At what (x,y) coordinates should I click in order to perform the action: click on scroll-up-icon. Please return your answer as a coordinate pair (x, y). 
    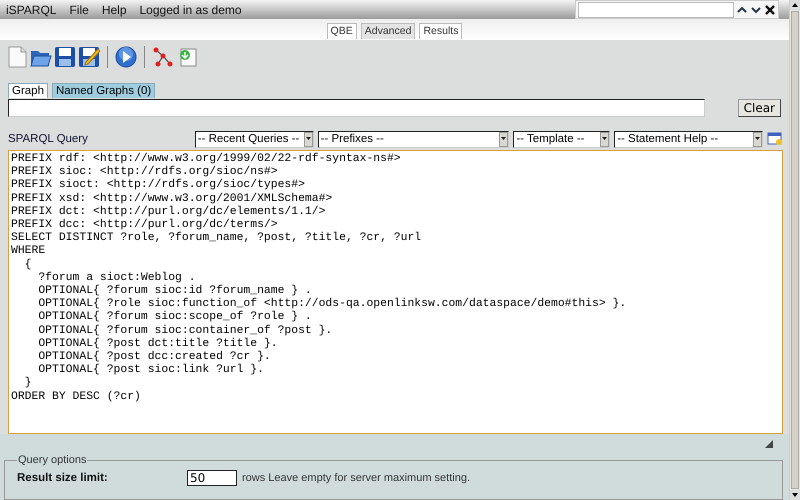
    Looking at the image, I should click on (795, 5).